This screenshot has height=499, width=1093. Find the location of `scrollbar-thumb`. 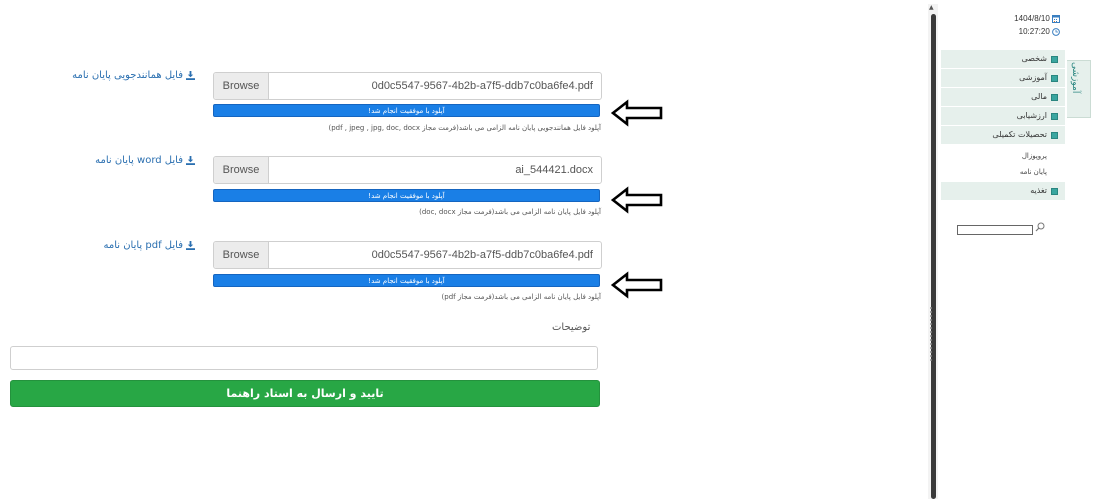

scrollbar-thumb is located at coordinates (933, 256).